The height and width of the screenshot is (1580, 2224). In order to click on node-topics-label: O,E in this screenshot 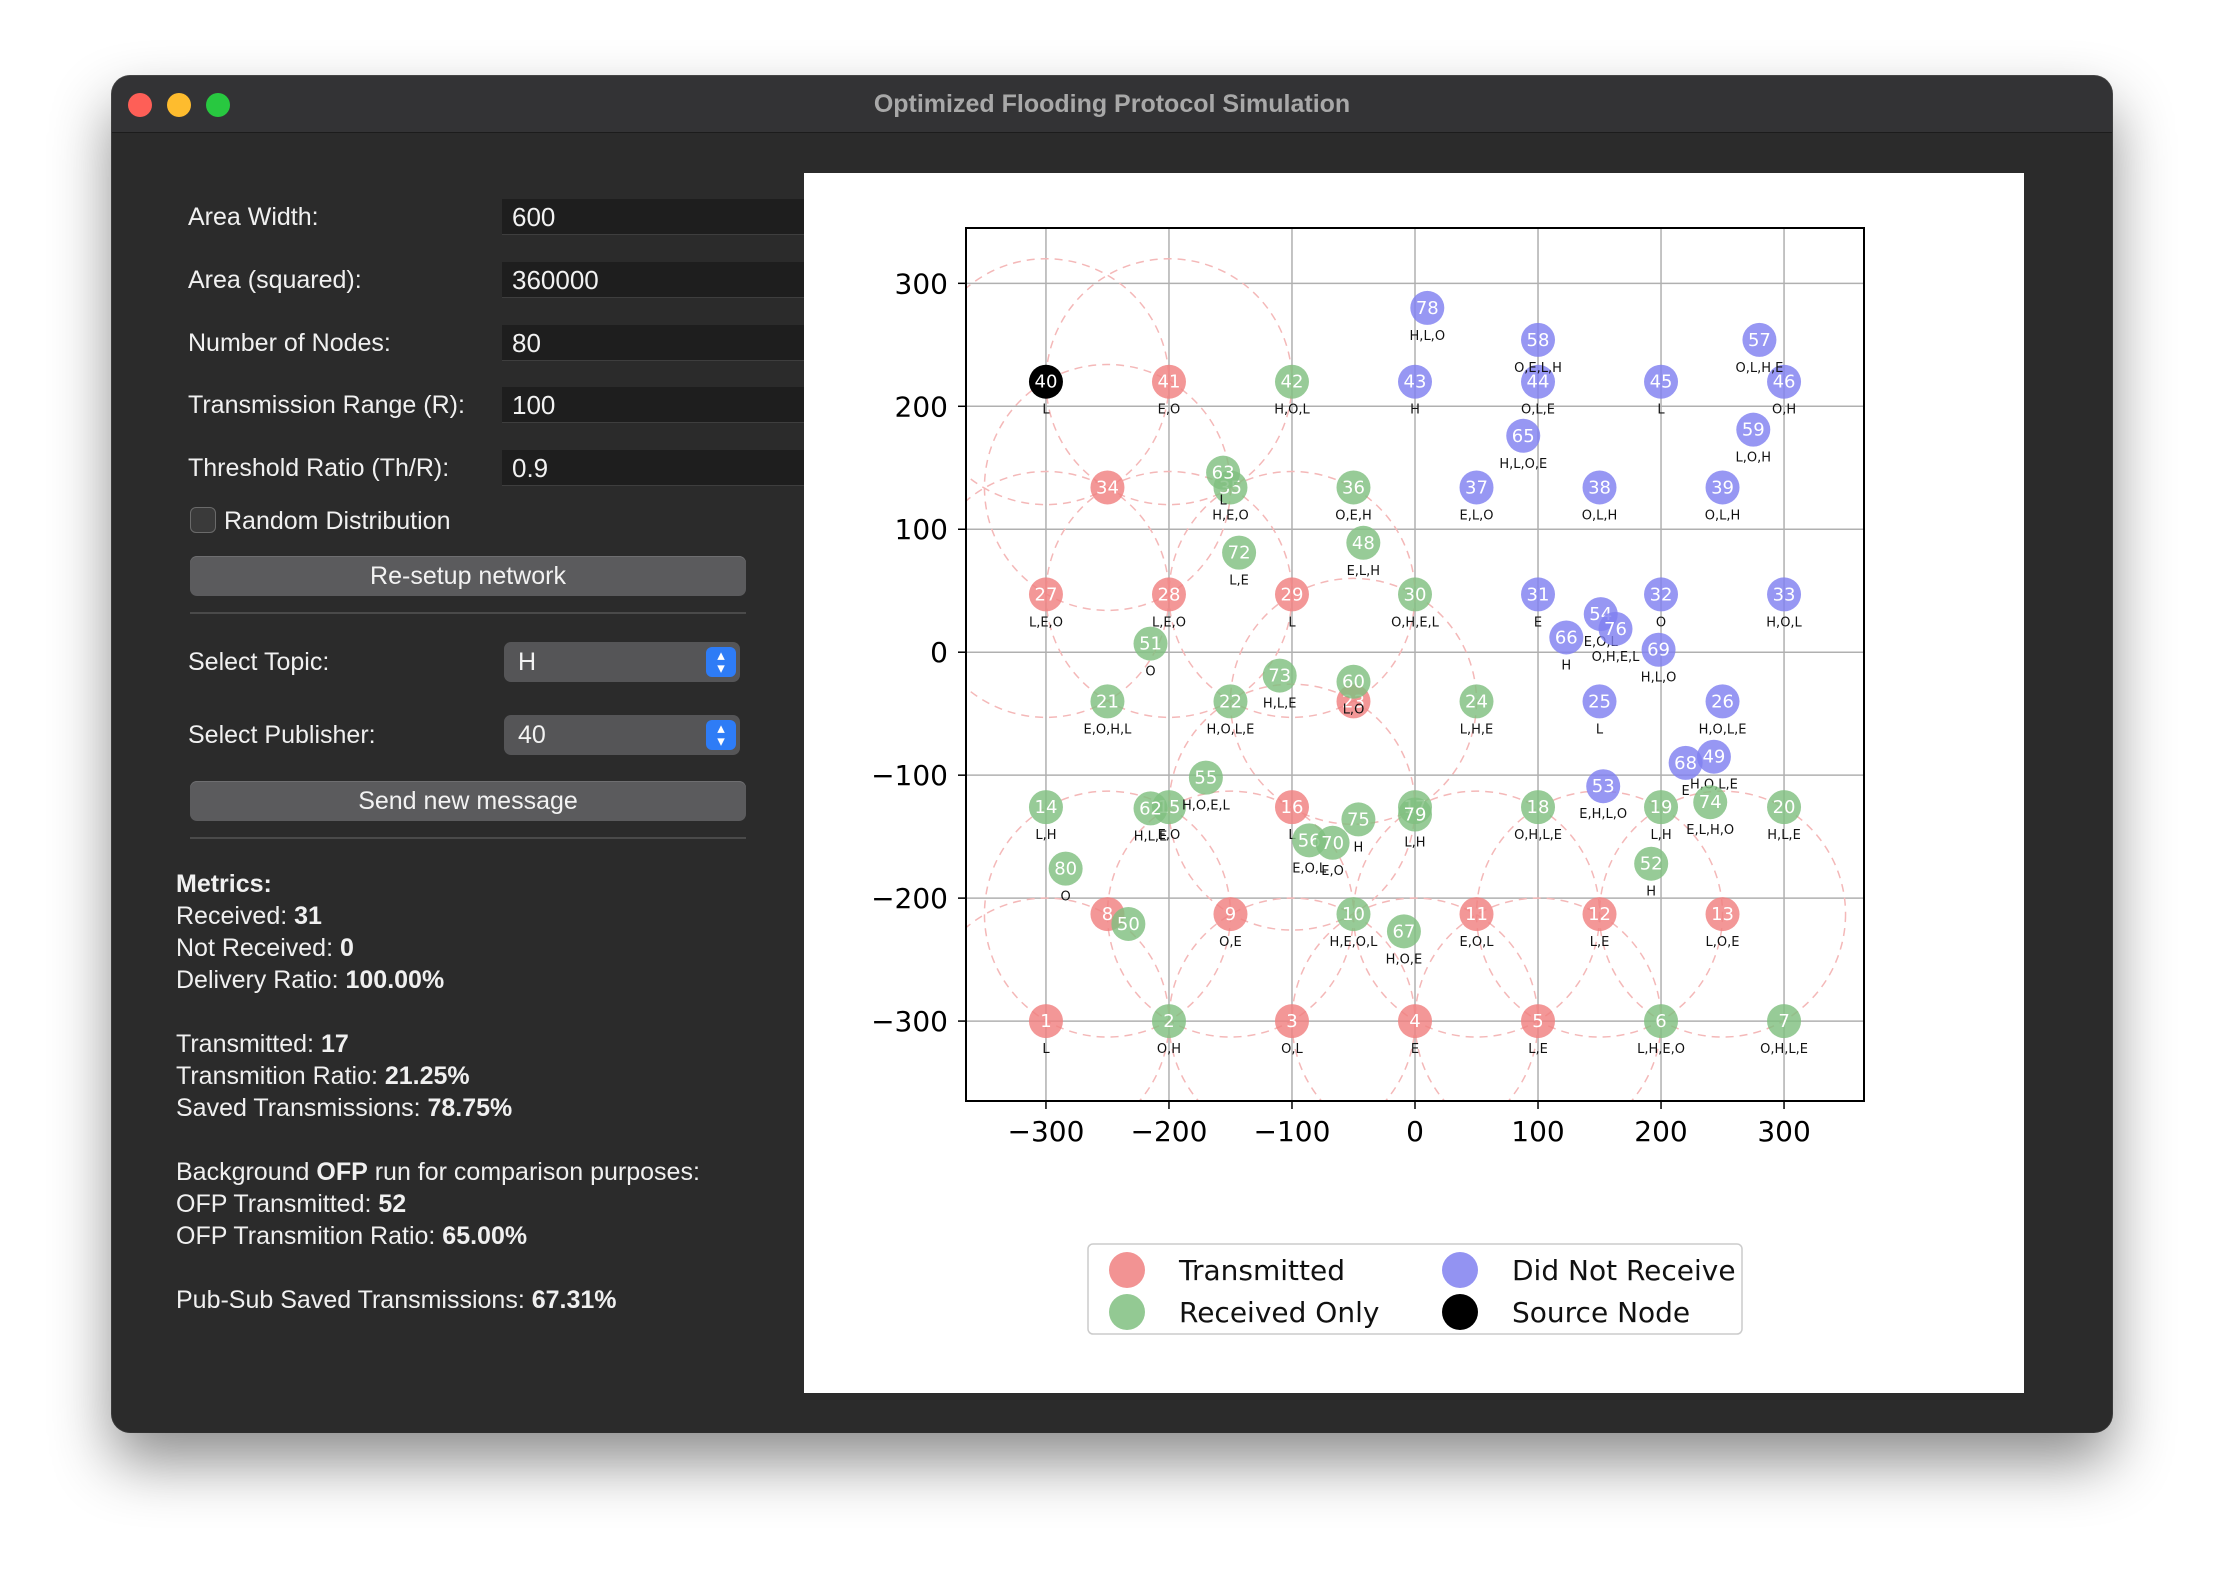, I will do `click(1230, 942)`.